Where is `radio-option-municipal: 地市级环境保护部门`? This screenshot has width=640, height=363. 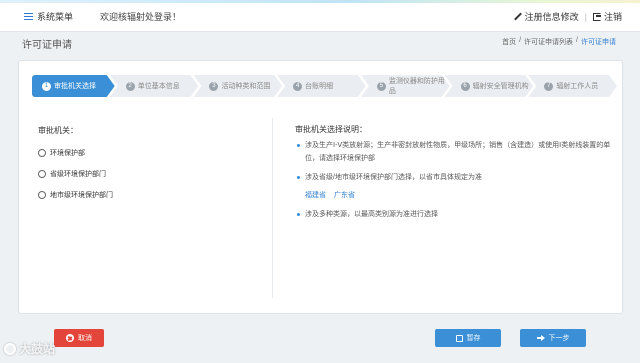 radio-option-municipal: 地市级环境保护部门 is located at coordinates (75, 194).